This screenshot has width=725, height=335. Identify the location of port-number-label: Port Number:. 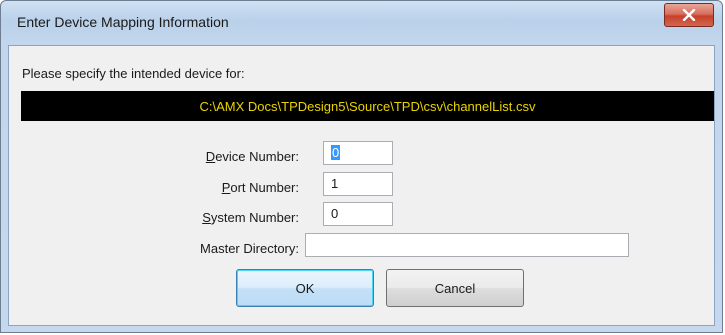
(260, 187).